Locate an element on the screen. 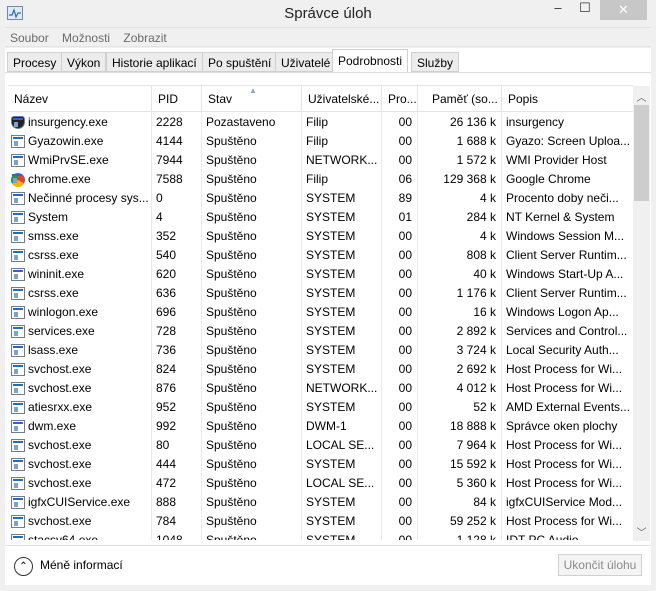 The width and height of the screenshot is (656, 591). maximize-button: ☐ is located at coordinates (585, 10).